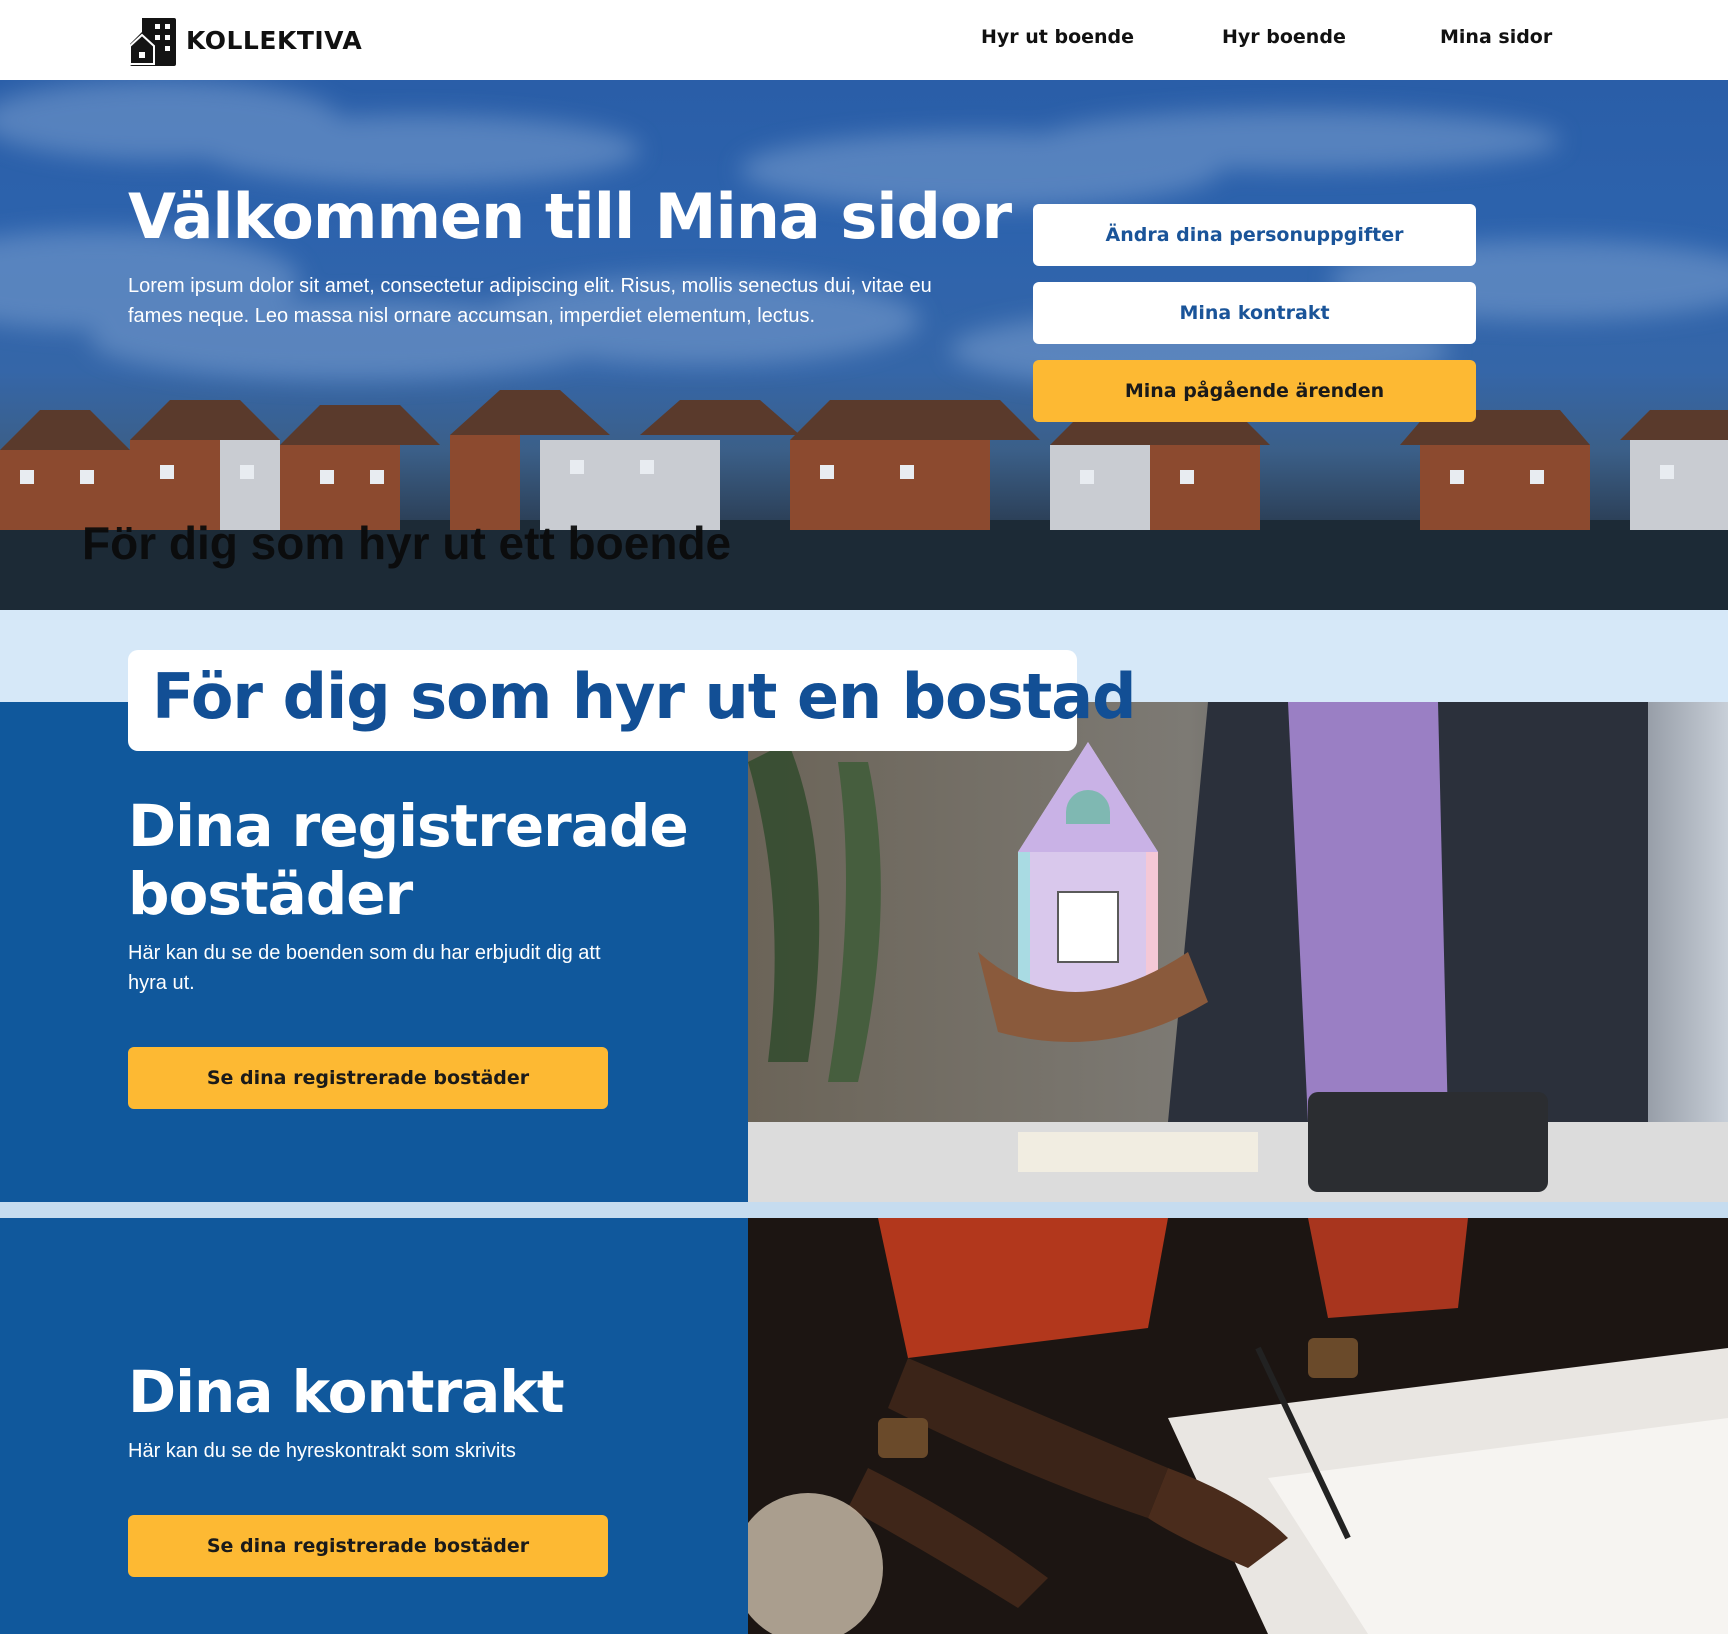 The width and height of the screenshot is (1728, 1634). Describe the element at coordinates (407, 543) in the screenshot. I see `overlay-heading: För dig som hyr ut ett boende` at that location.